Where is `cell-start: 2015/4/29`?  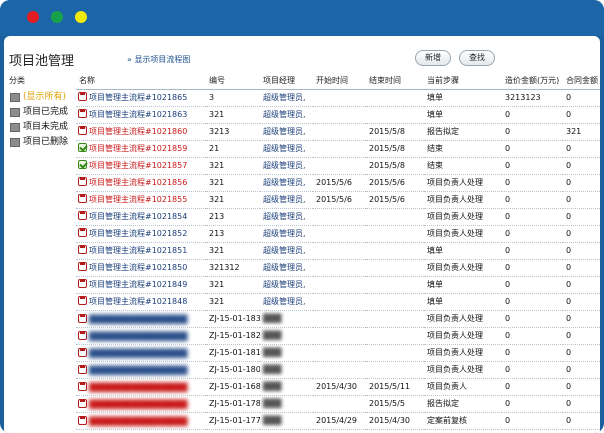 cell-start: 2015/4/29 is located at coordinates (339, 421).